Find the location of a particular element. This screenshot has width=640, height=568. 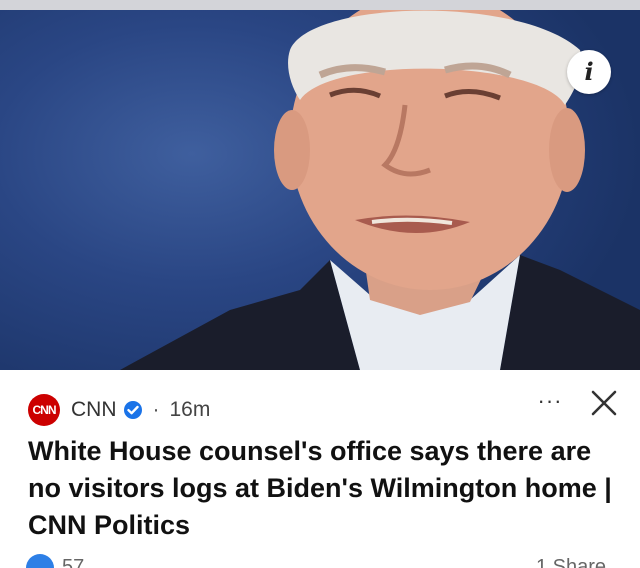

info-icon: i is located at coordinates (589, 71).